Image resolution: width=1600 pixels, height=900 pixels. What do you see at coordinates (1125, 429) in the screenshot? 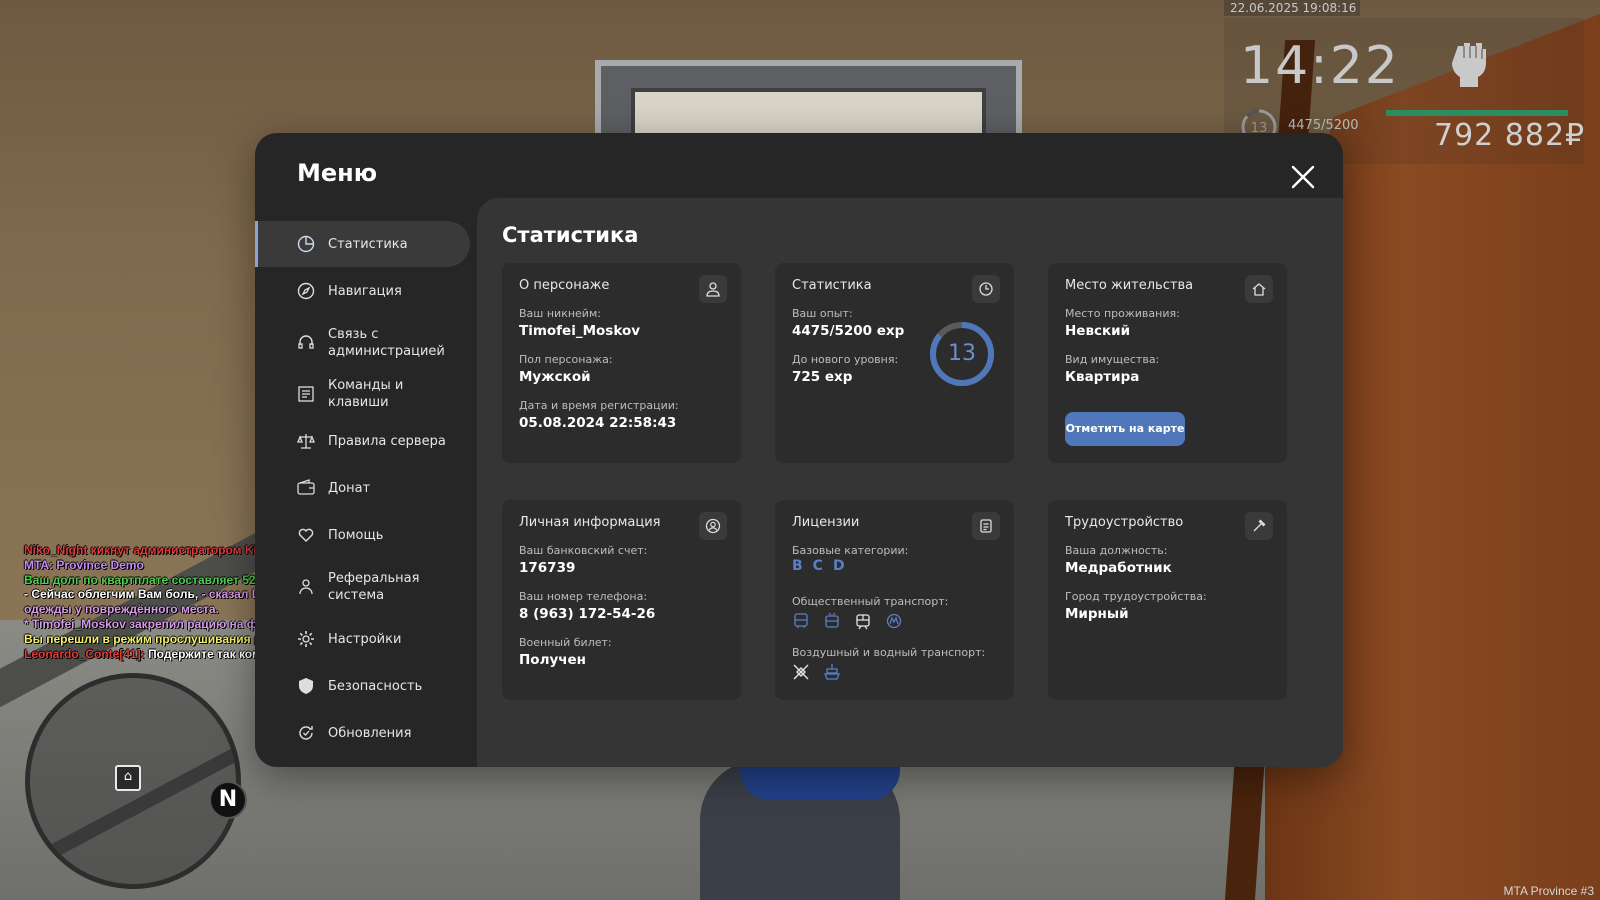
I see `mark-on-map-button: Отметить на карте` at bounding box center [1125, 429].